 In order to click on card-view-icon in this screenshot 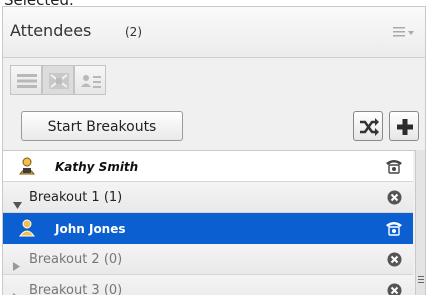, I will do `click(91, 81)`.